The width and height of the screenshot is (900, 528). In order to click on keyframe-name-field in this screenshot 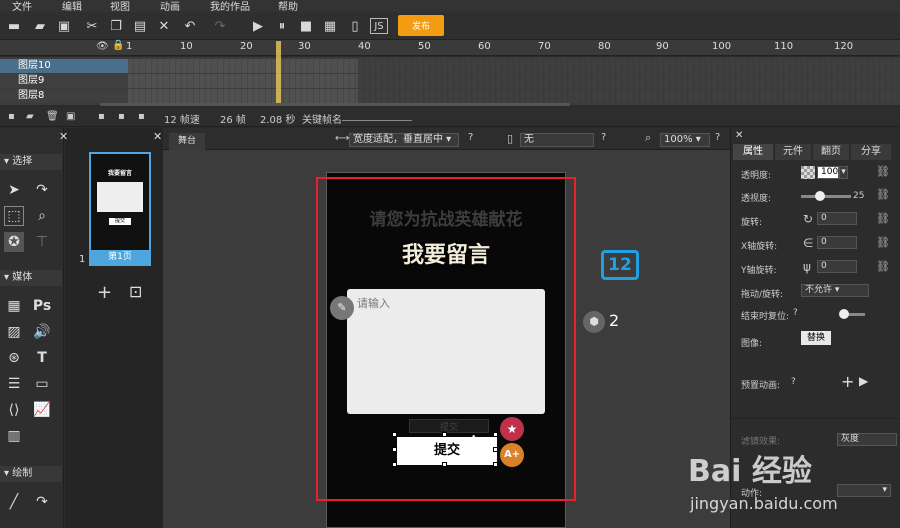, I will do `click(377, 120)`.